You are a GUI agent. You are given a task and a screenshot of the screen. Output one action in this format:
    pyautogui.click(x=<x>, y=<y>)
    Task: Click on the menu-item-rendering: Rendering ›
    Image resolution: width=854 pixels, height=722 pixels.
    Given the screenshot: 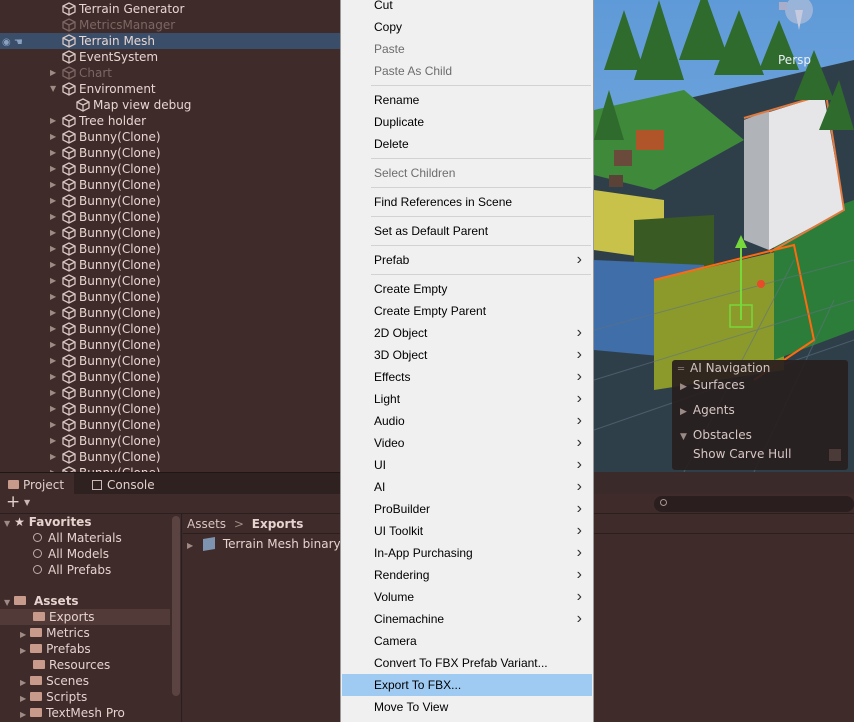 What is the action you would take?
    pyautogui.click(x=467, y=575)
    